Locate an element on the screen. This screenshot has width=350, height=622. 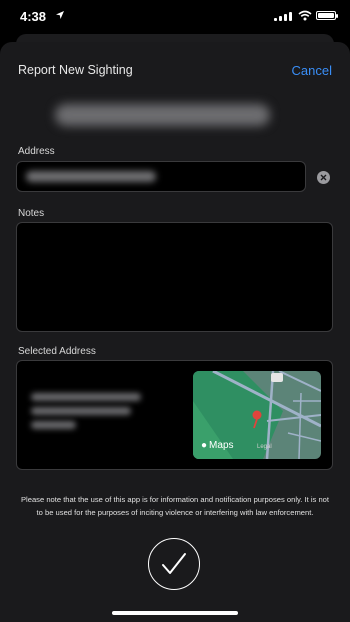
location-arrow-icon is located at coordinates (60, 15).